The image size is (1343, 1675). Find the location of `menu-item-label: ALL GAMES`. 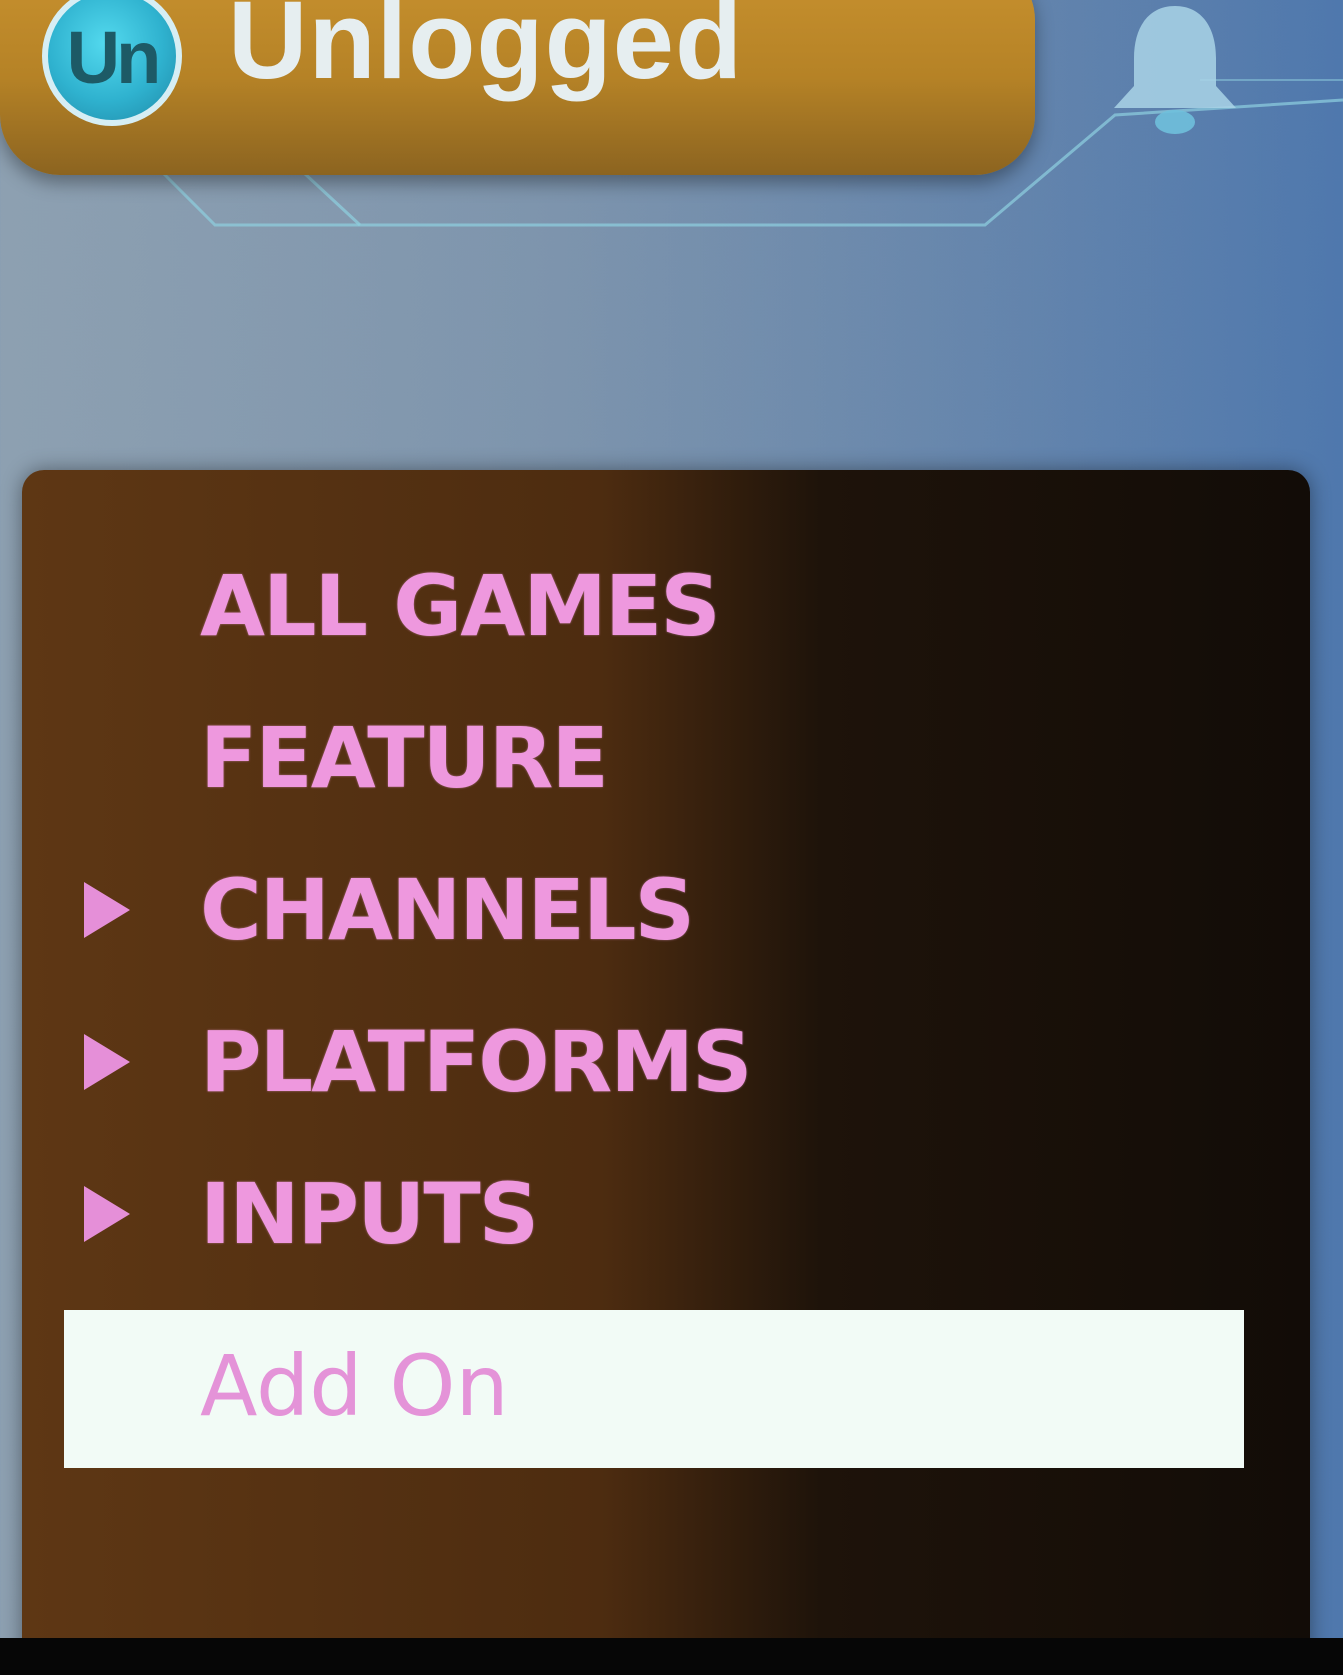

menu-item-label: ALL GAMES is located at coordinates (460, 606).